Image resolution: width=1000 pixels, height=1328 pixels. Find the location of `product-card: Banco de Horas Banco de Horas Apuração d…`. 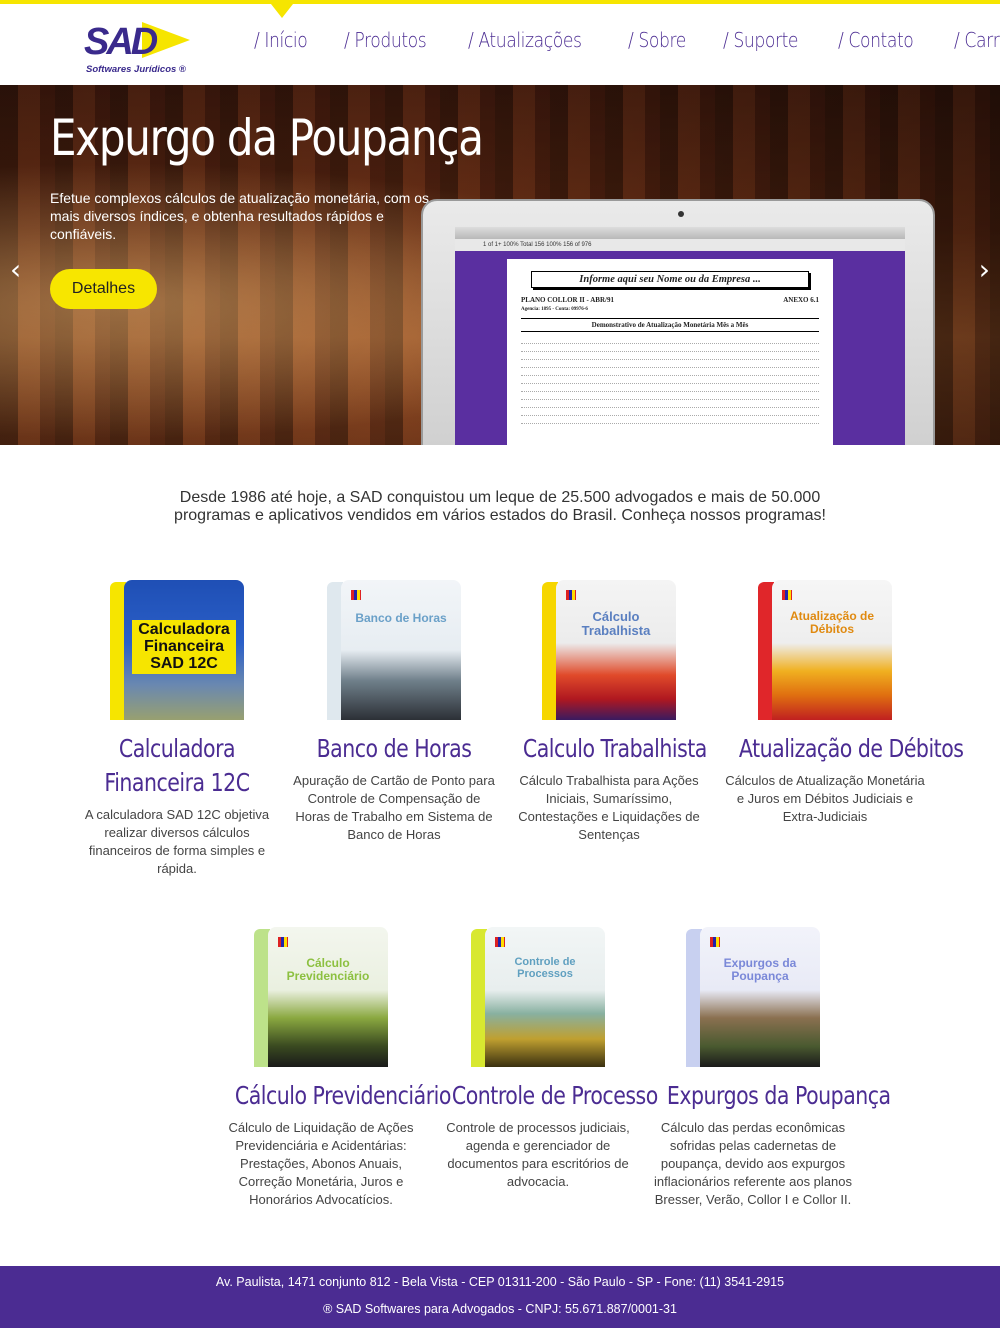

product-card: Banco de Horas Banco de Horas Apuração d… is located at coordinates (394, 712).